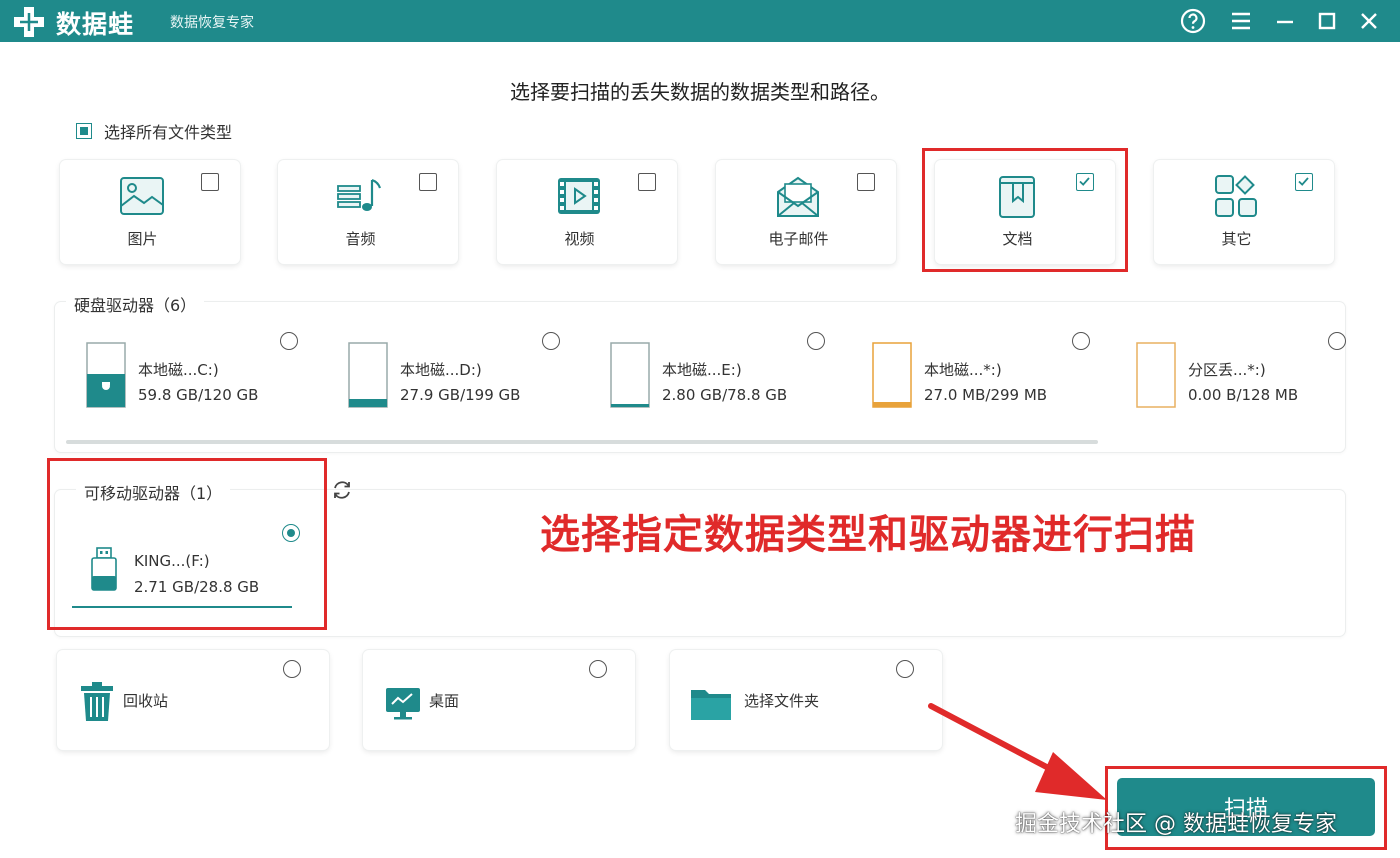 The height and width of the screenshot is (858, 1400). I want to click on type-label: 视频, so click(579, 239).